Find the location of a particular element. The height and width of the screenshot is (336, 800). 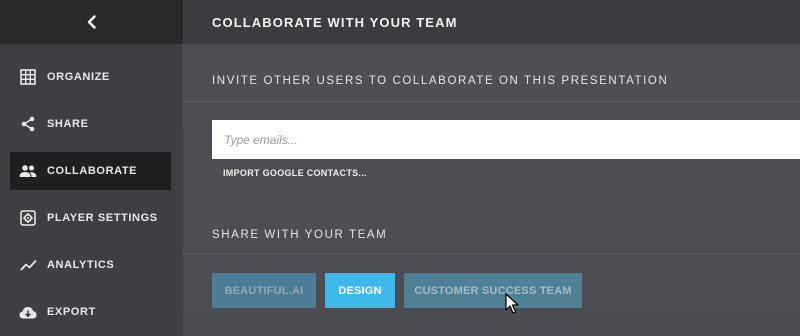

sidebar-item-organize: ORGANIZE is located at coordinates (90, 77).